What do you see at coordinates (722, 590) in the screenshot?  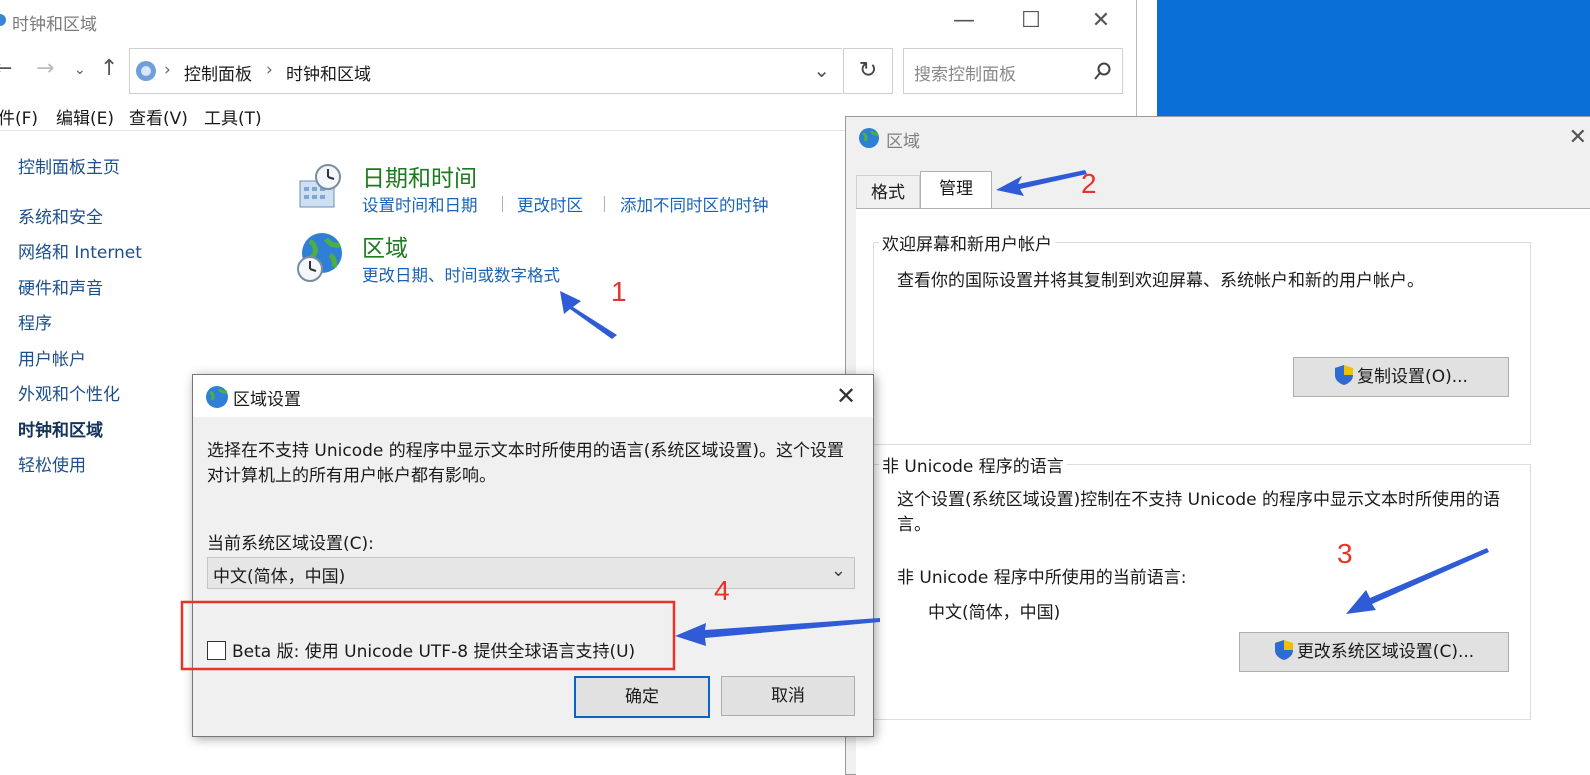 I see `annotation-number-4: 4` at bounding box center [722, 590].